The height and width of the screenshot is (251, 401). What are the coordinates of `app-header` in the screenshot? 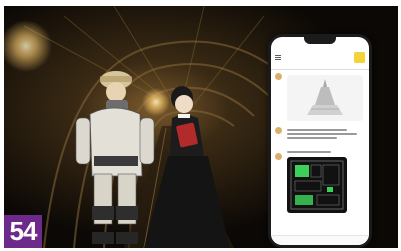 It's located at (320, 59).